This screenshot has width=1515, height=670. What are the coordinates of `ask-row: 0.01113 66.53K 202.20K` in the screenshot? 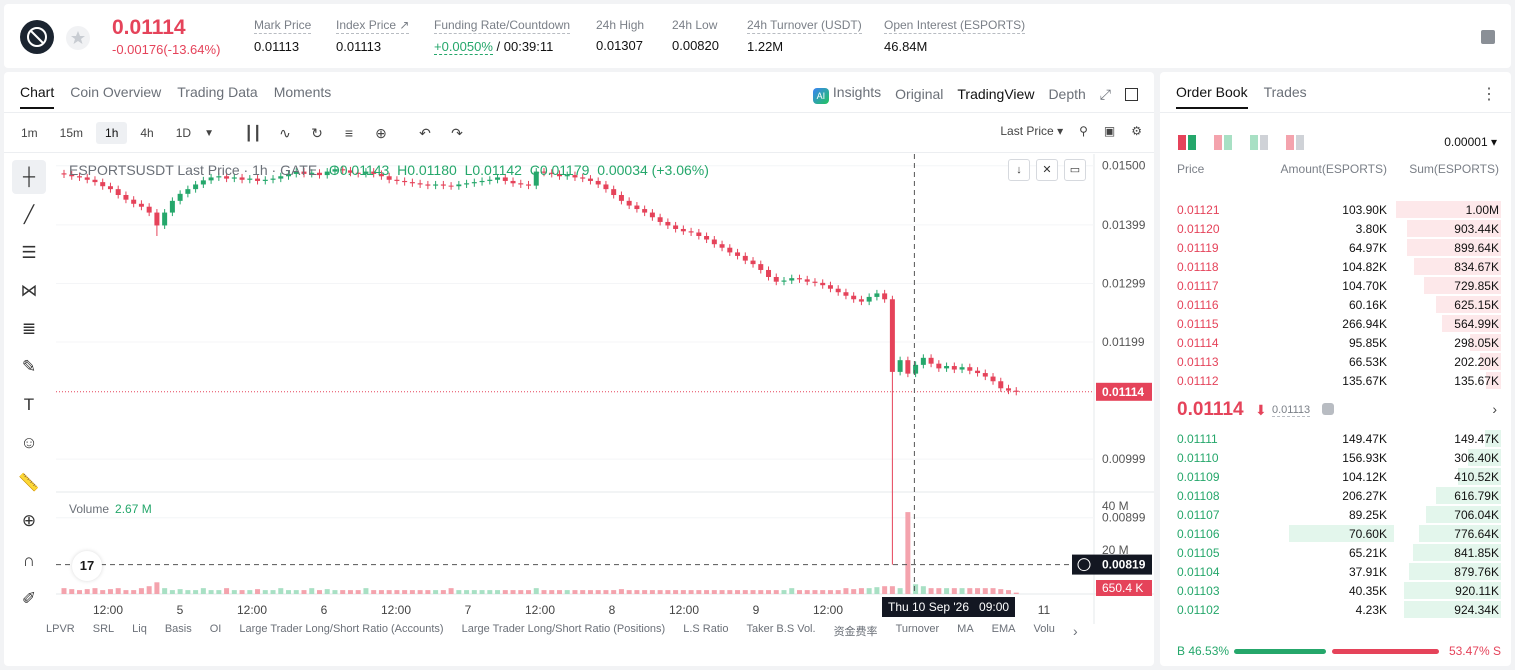 It's located at (1335, 361).